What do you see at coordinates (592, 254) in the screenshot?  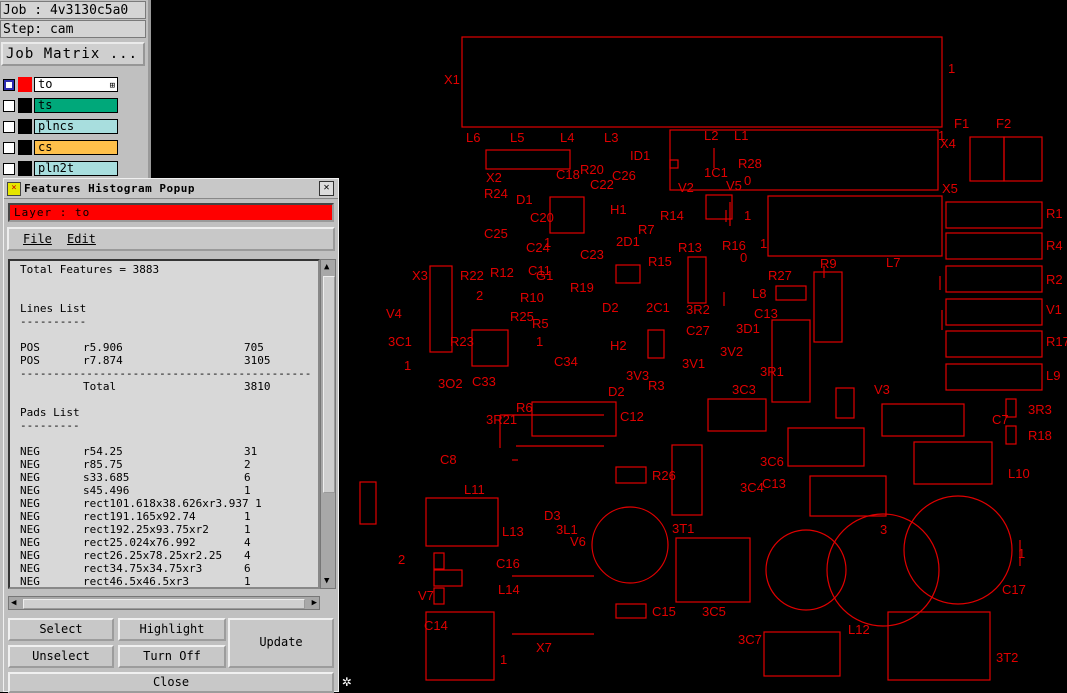 I see `component-label: C23` at bounding box center [592, 254].